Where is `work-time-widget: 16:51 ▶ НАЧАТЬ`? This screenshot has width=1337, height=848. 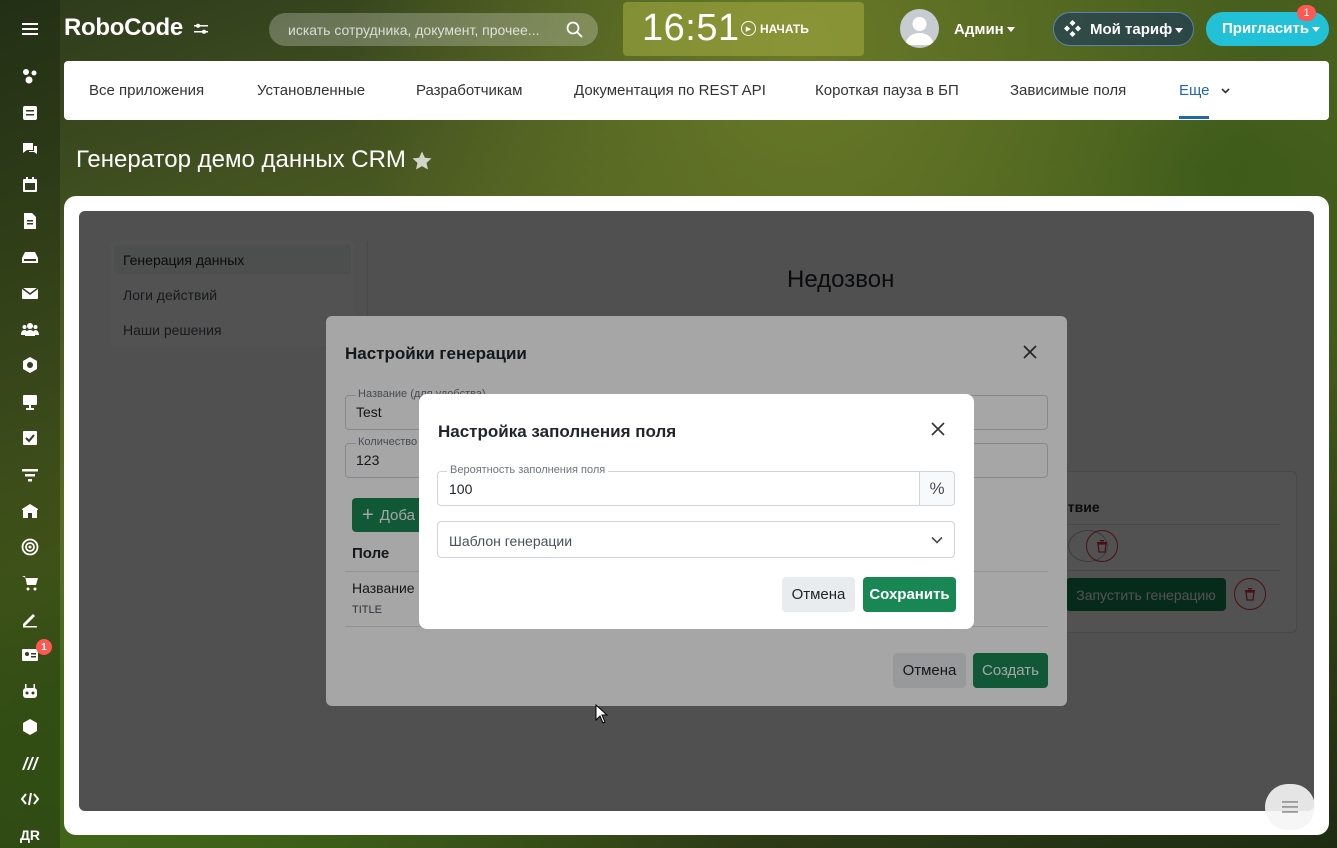
work-time-widget: 16:51 ▶ НАЧАТЬ is located at coordinates (743, 29).